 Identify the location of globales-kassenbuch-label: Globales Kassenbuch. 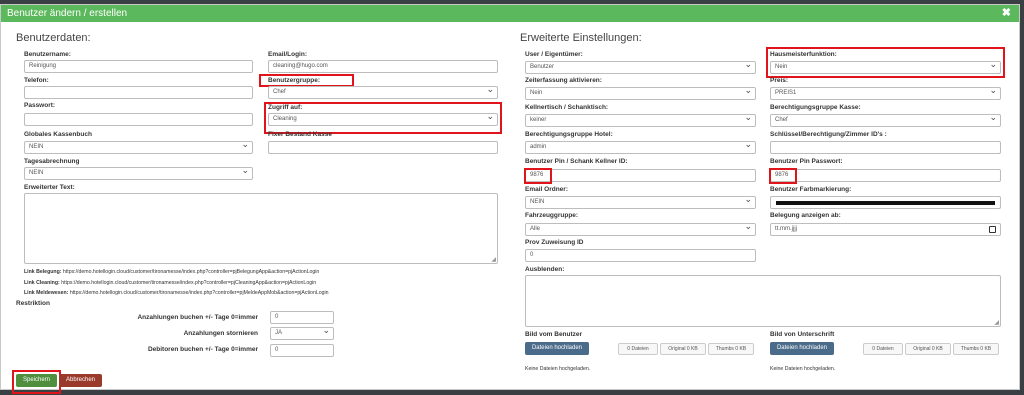
(58, 134).